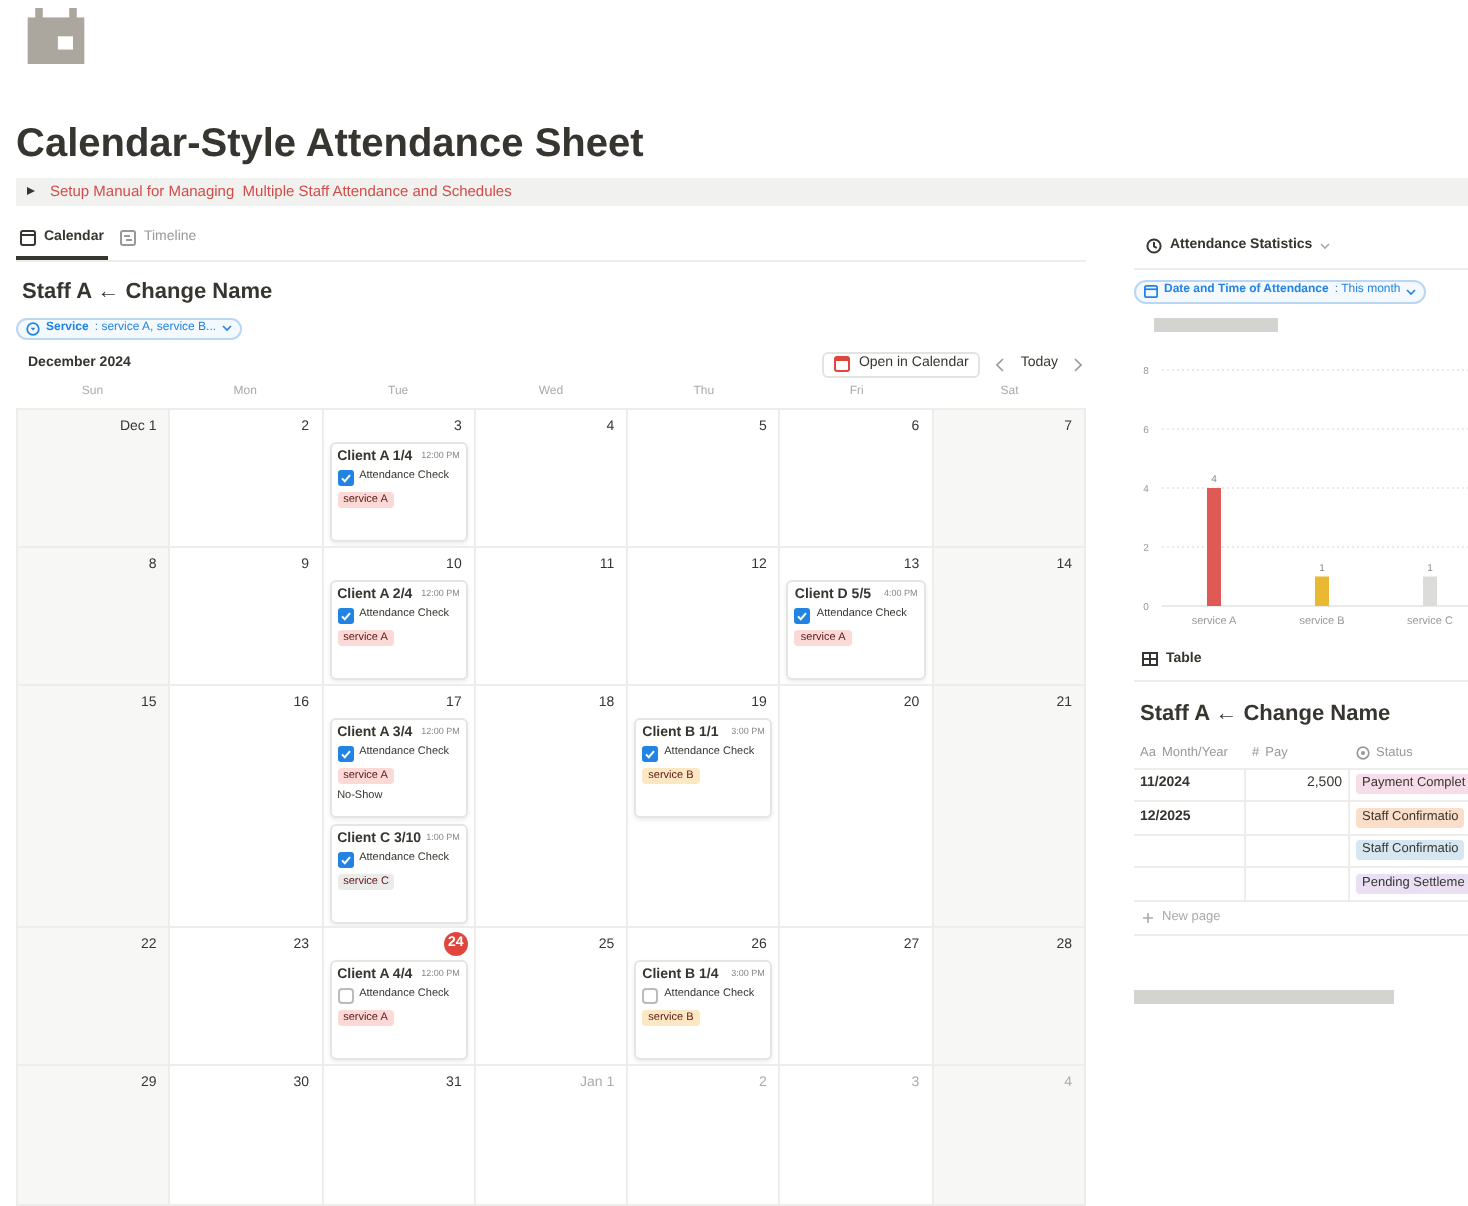  What do you see at coordinates (1216, 324) in the screenshot?
I see `scrollbar` at bounding box center [1216, 324].